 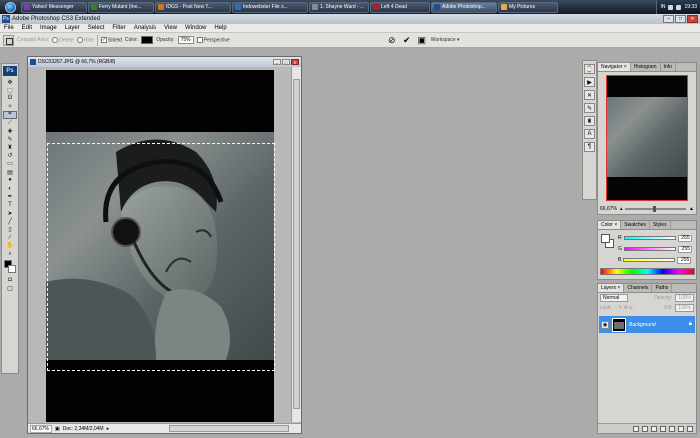 I want to click on layer-opacity-field: 100%, so click(x=684, y=298).